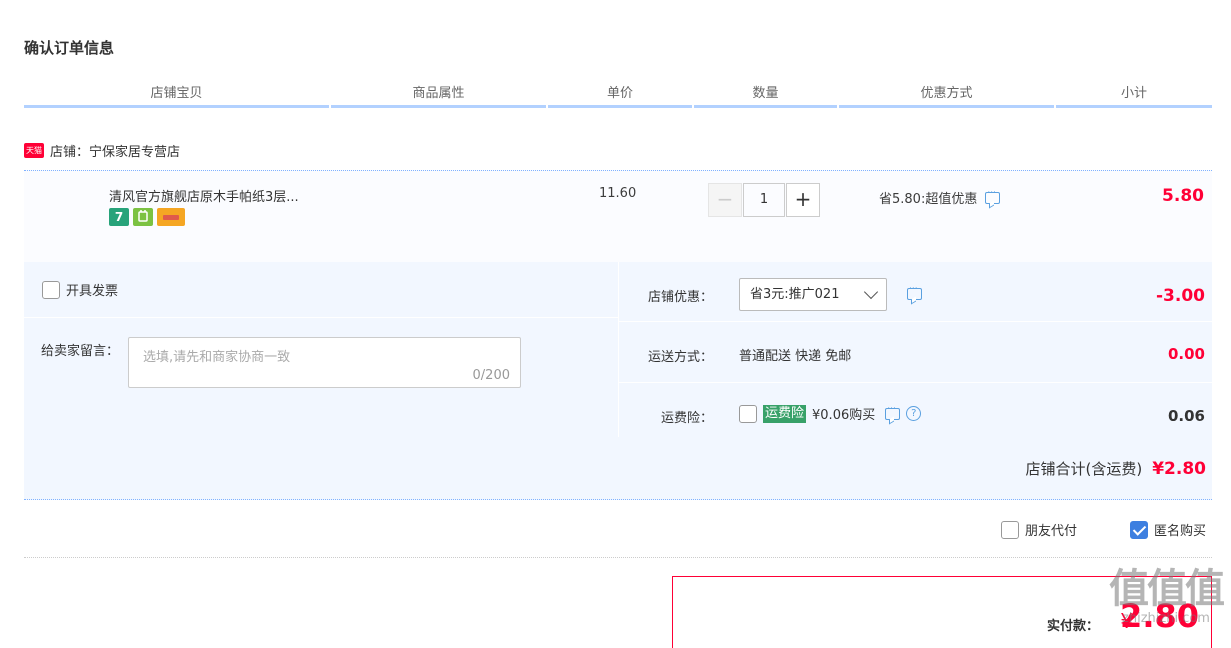 This screenshot has height=648, width=1231. What do you see at coordinates (143, 217) in the screenshot?
I see `guarantee-icon` at bounding box center [143, 217].